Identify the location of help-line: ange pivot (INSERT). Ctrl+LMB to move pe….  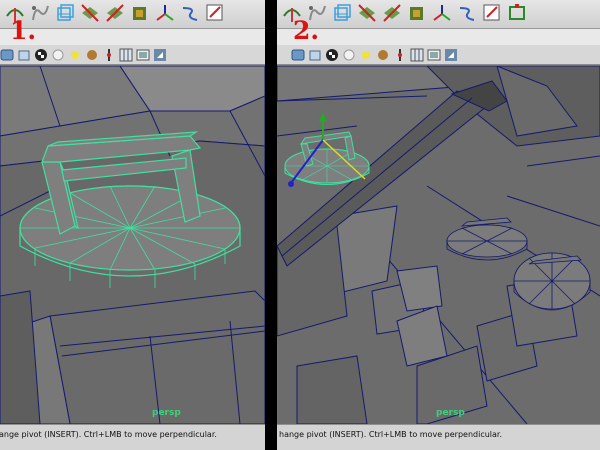
(132, 437).